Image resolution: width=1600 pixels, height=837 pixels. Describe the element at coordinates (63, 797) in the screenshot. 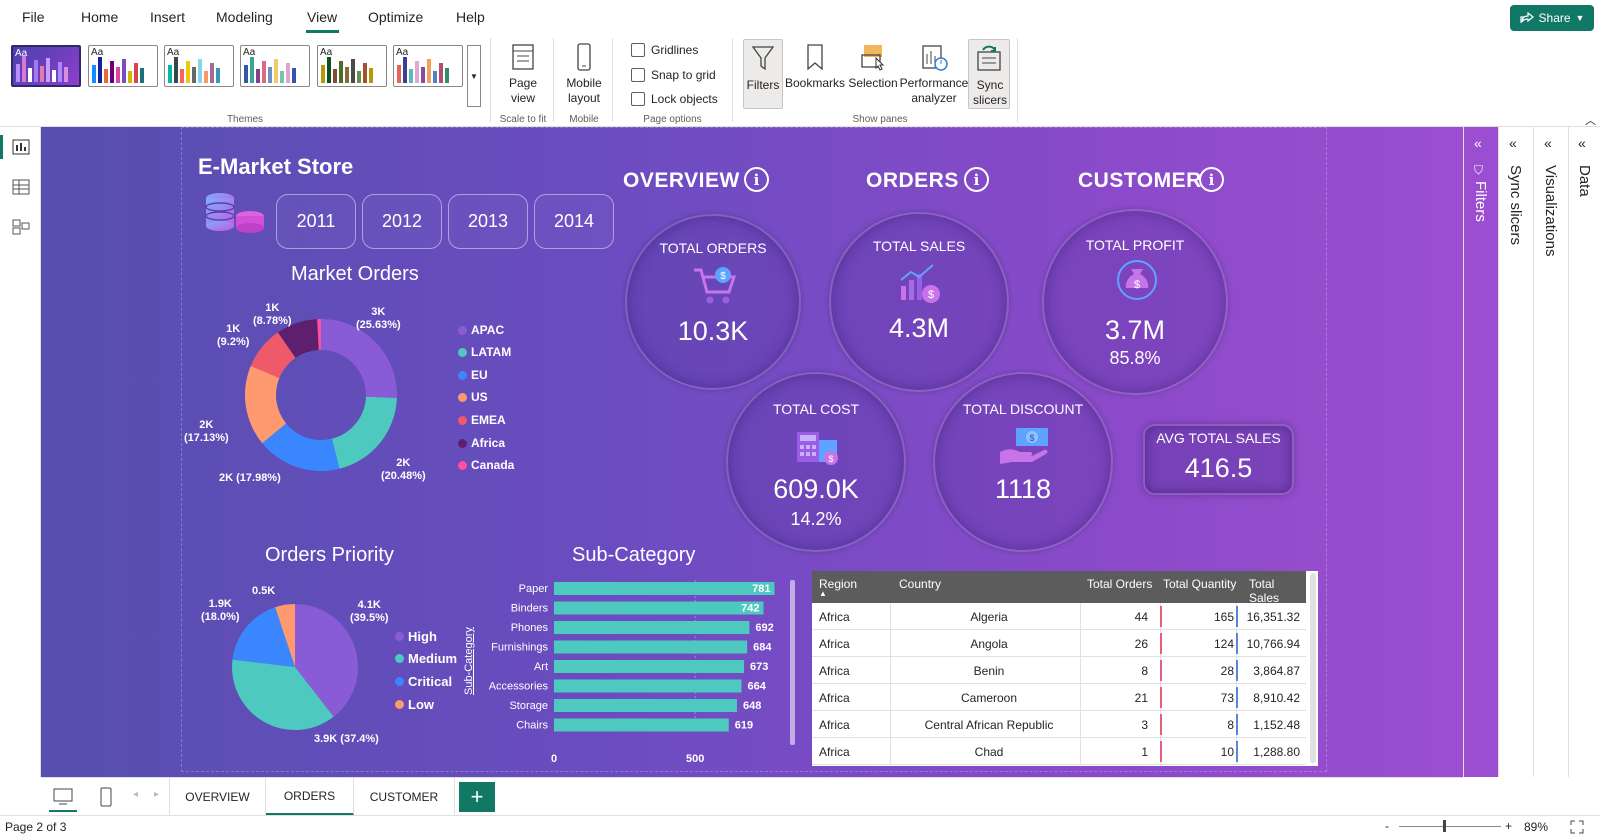

I see `desktop-view-icon` at that location.